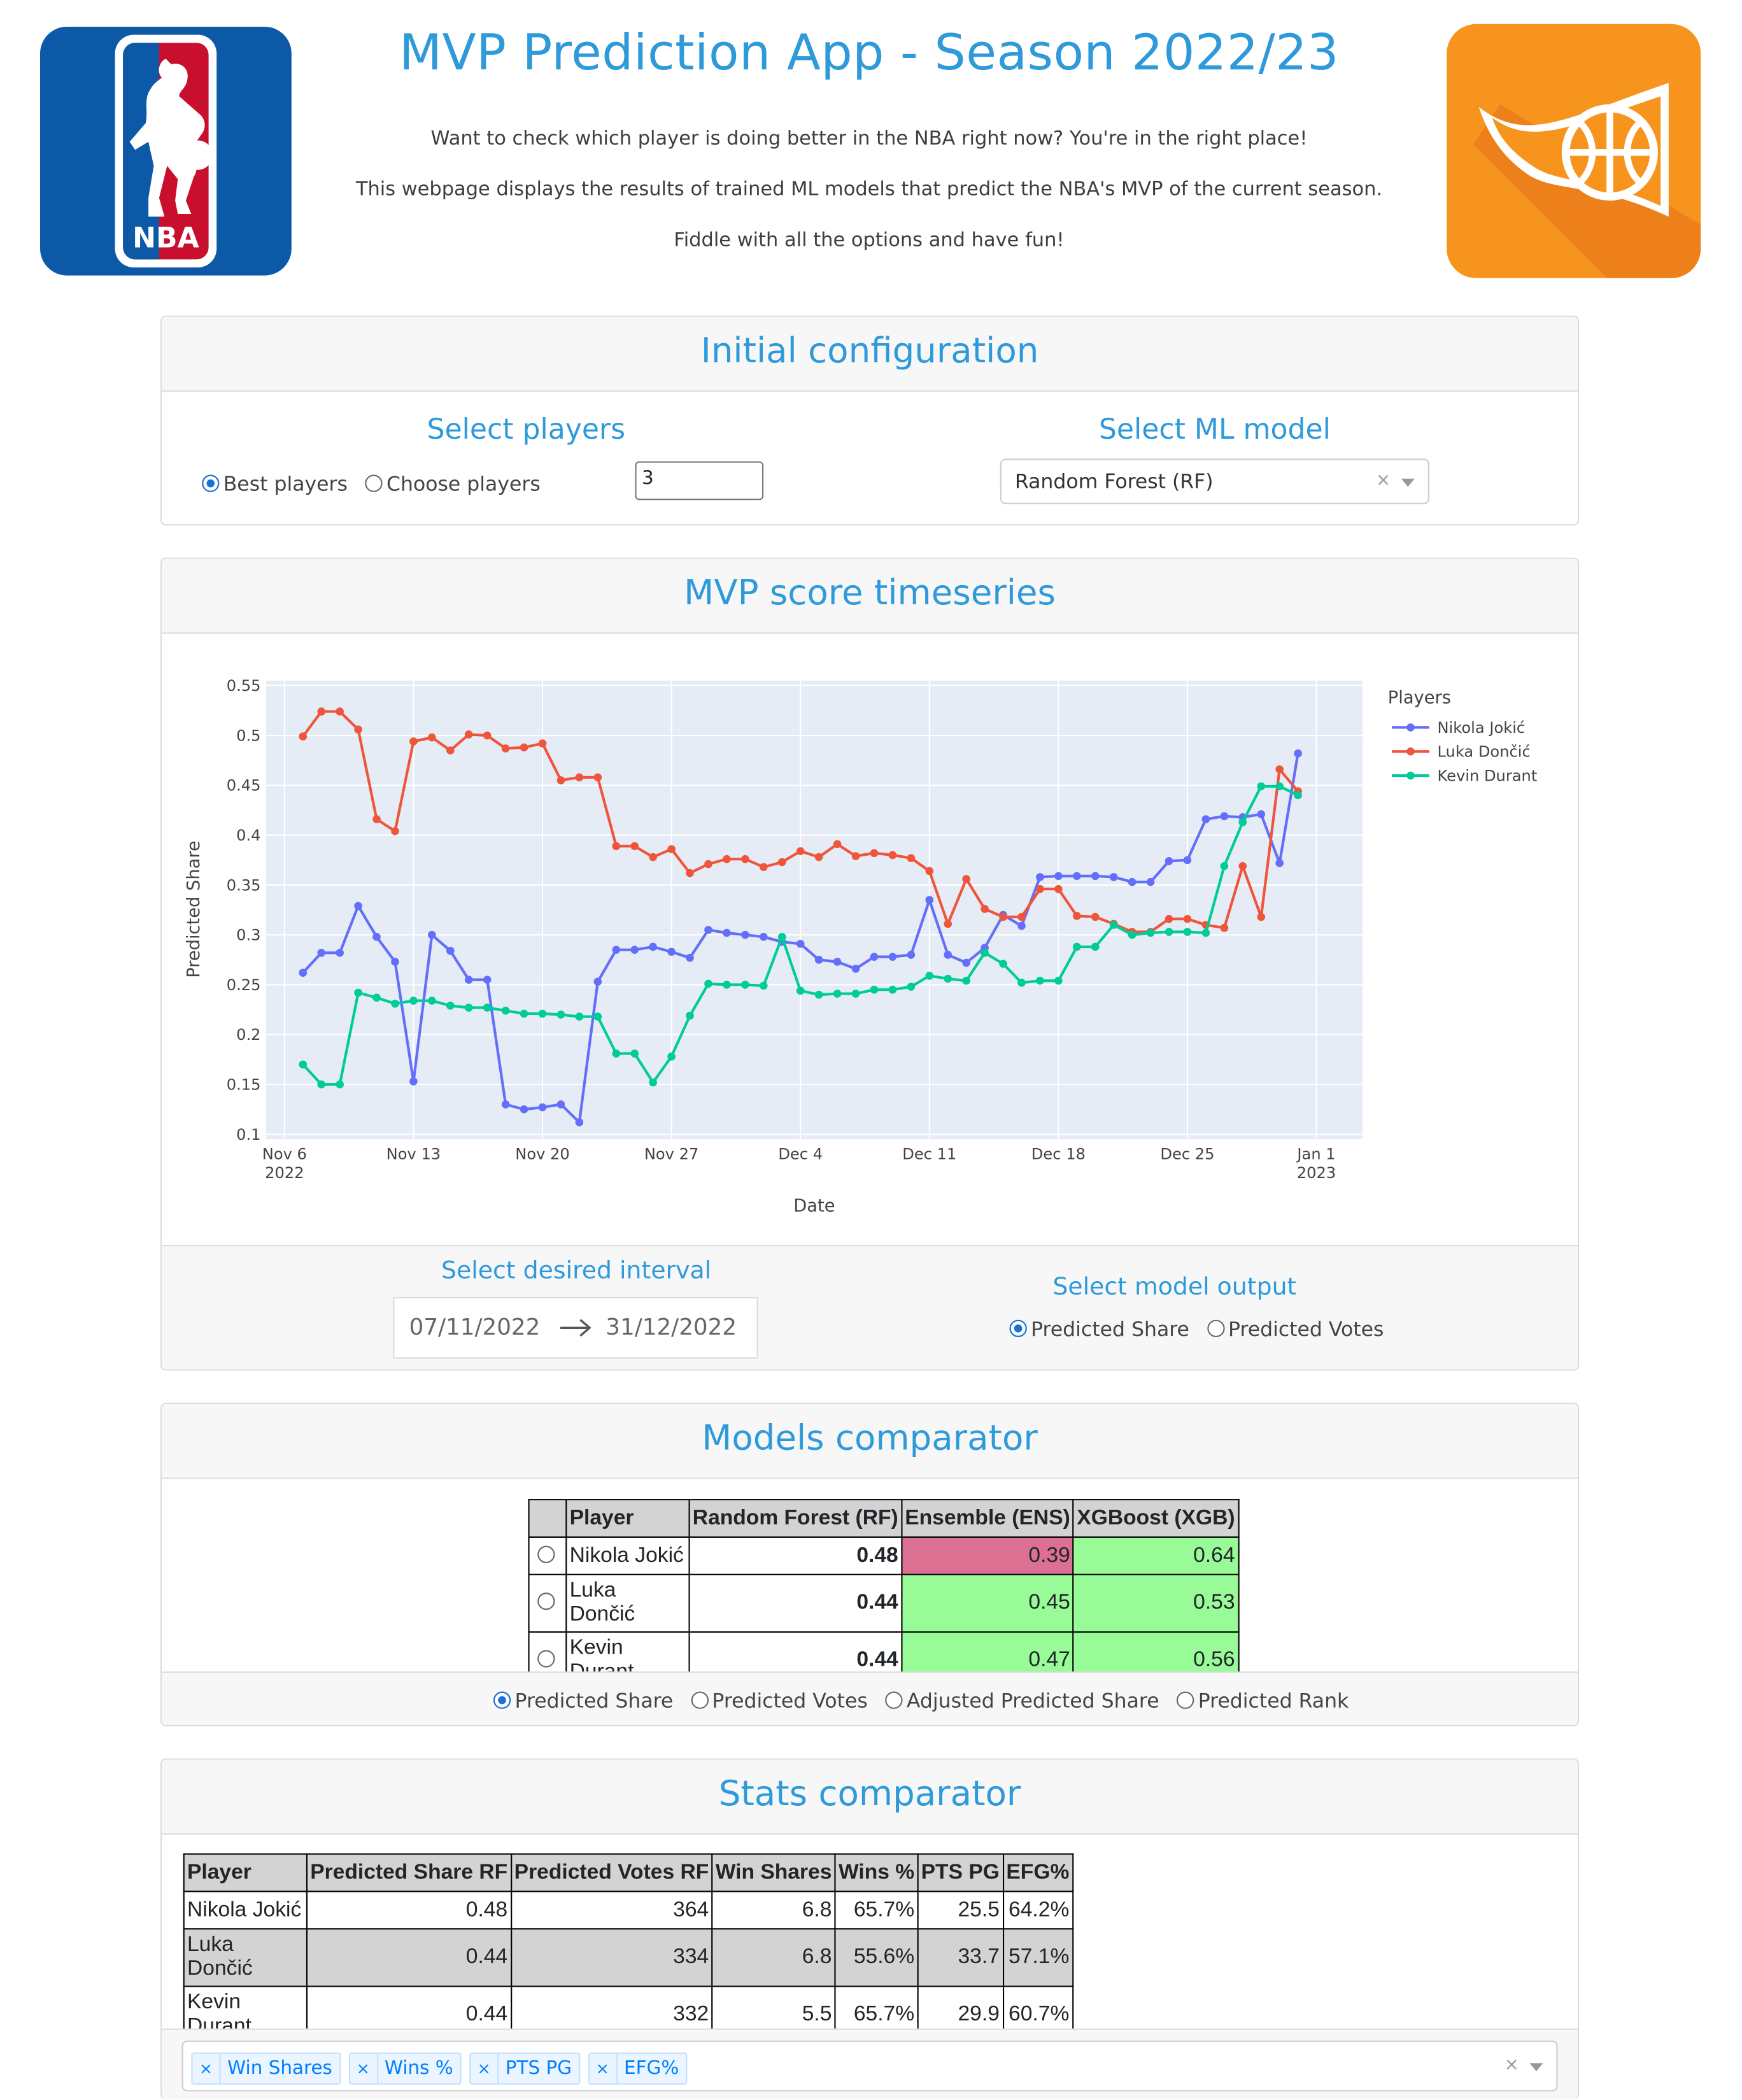 This screenshot has height=2100, width=1742. Describe the element at coordinates (1268, 1700) in the screenshot. I see `predicted-rank-option: Predicted Rank` at that location.